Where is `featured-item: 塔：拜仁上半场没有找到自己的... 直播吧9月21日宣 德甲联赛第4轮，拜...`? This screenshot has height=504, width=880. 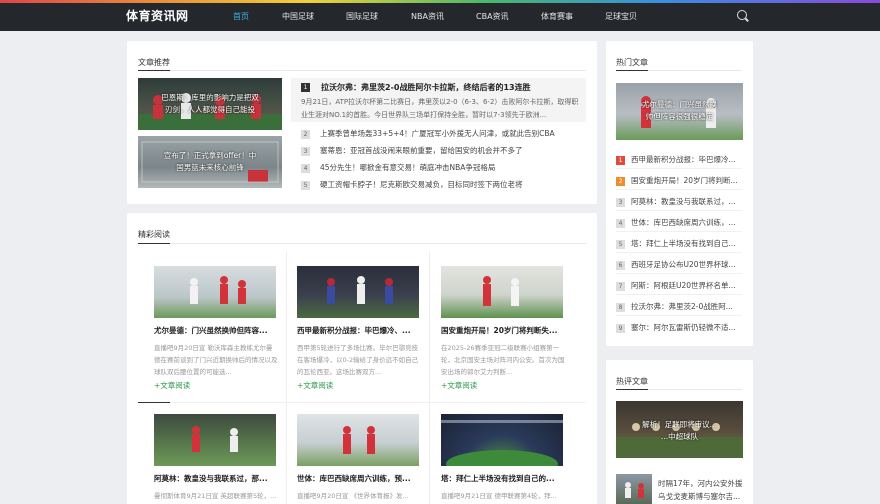
featured-item: 塔：拜仁上半场没有找到自己的... 直播吧9月21日宣 德甲联赛第4轮，拜... is located at coordinates (510, 459).